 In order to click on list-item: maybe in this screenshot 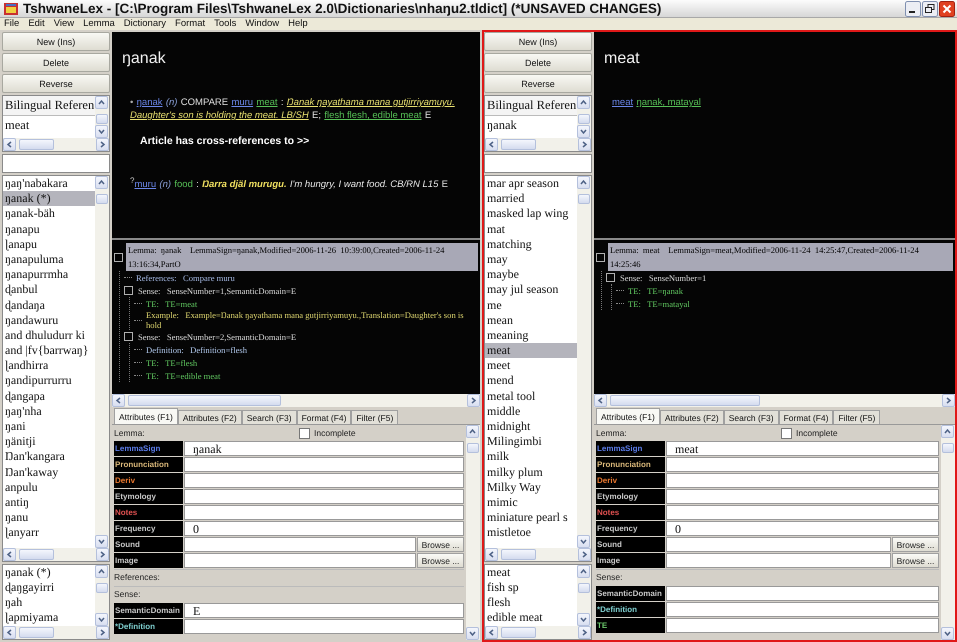, I will do `click(531, 274)`.